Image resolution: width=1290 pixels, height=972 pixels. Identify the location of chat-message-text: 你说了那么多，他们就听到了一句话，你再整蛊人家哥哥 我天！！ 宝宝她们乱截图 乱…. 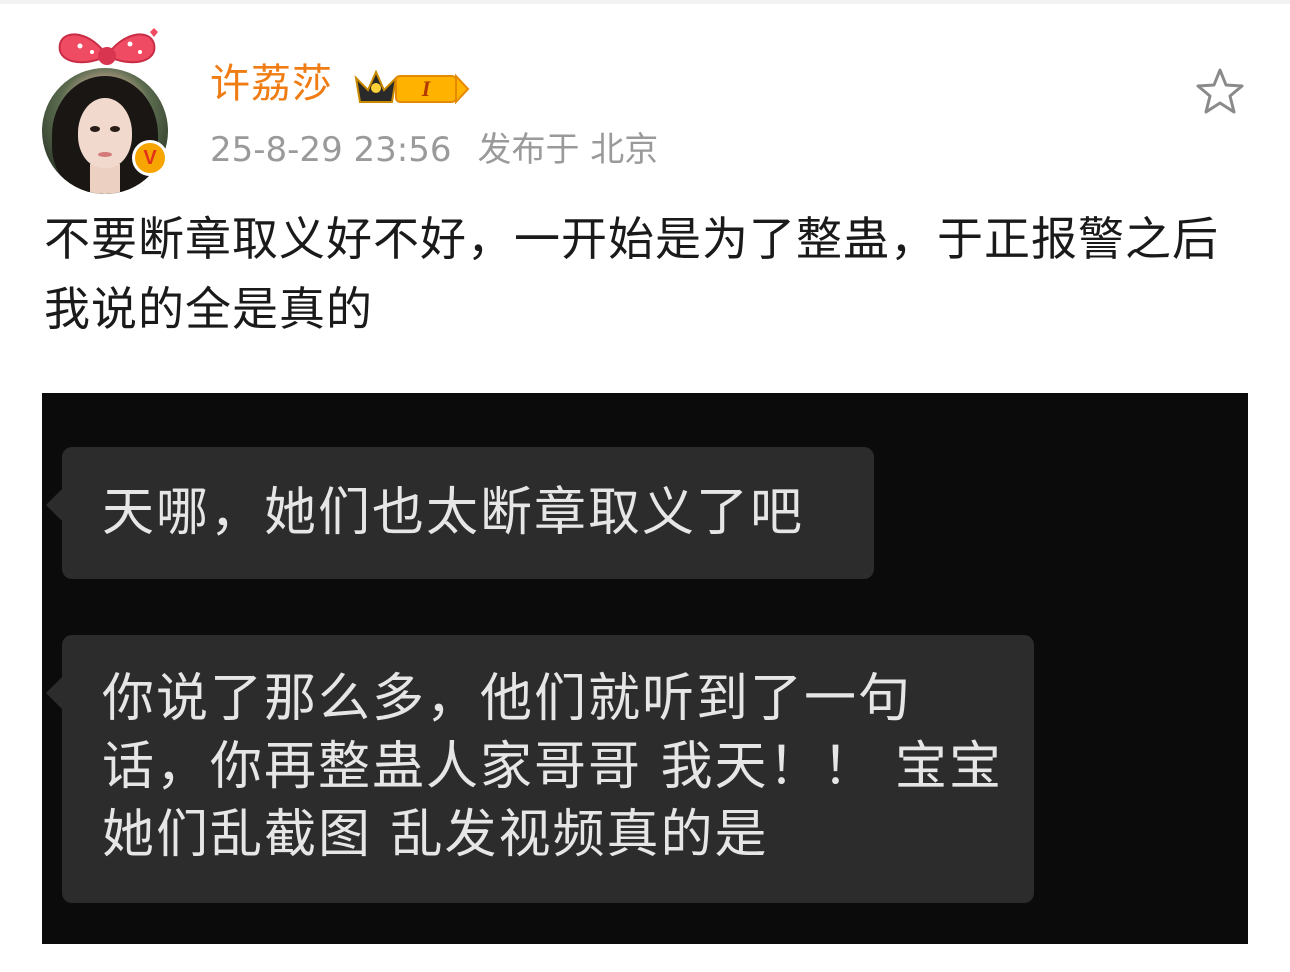
(553, 767).